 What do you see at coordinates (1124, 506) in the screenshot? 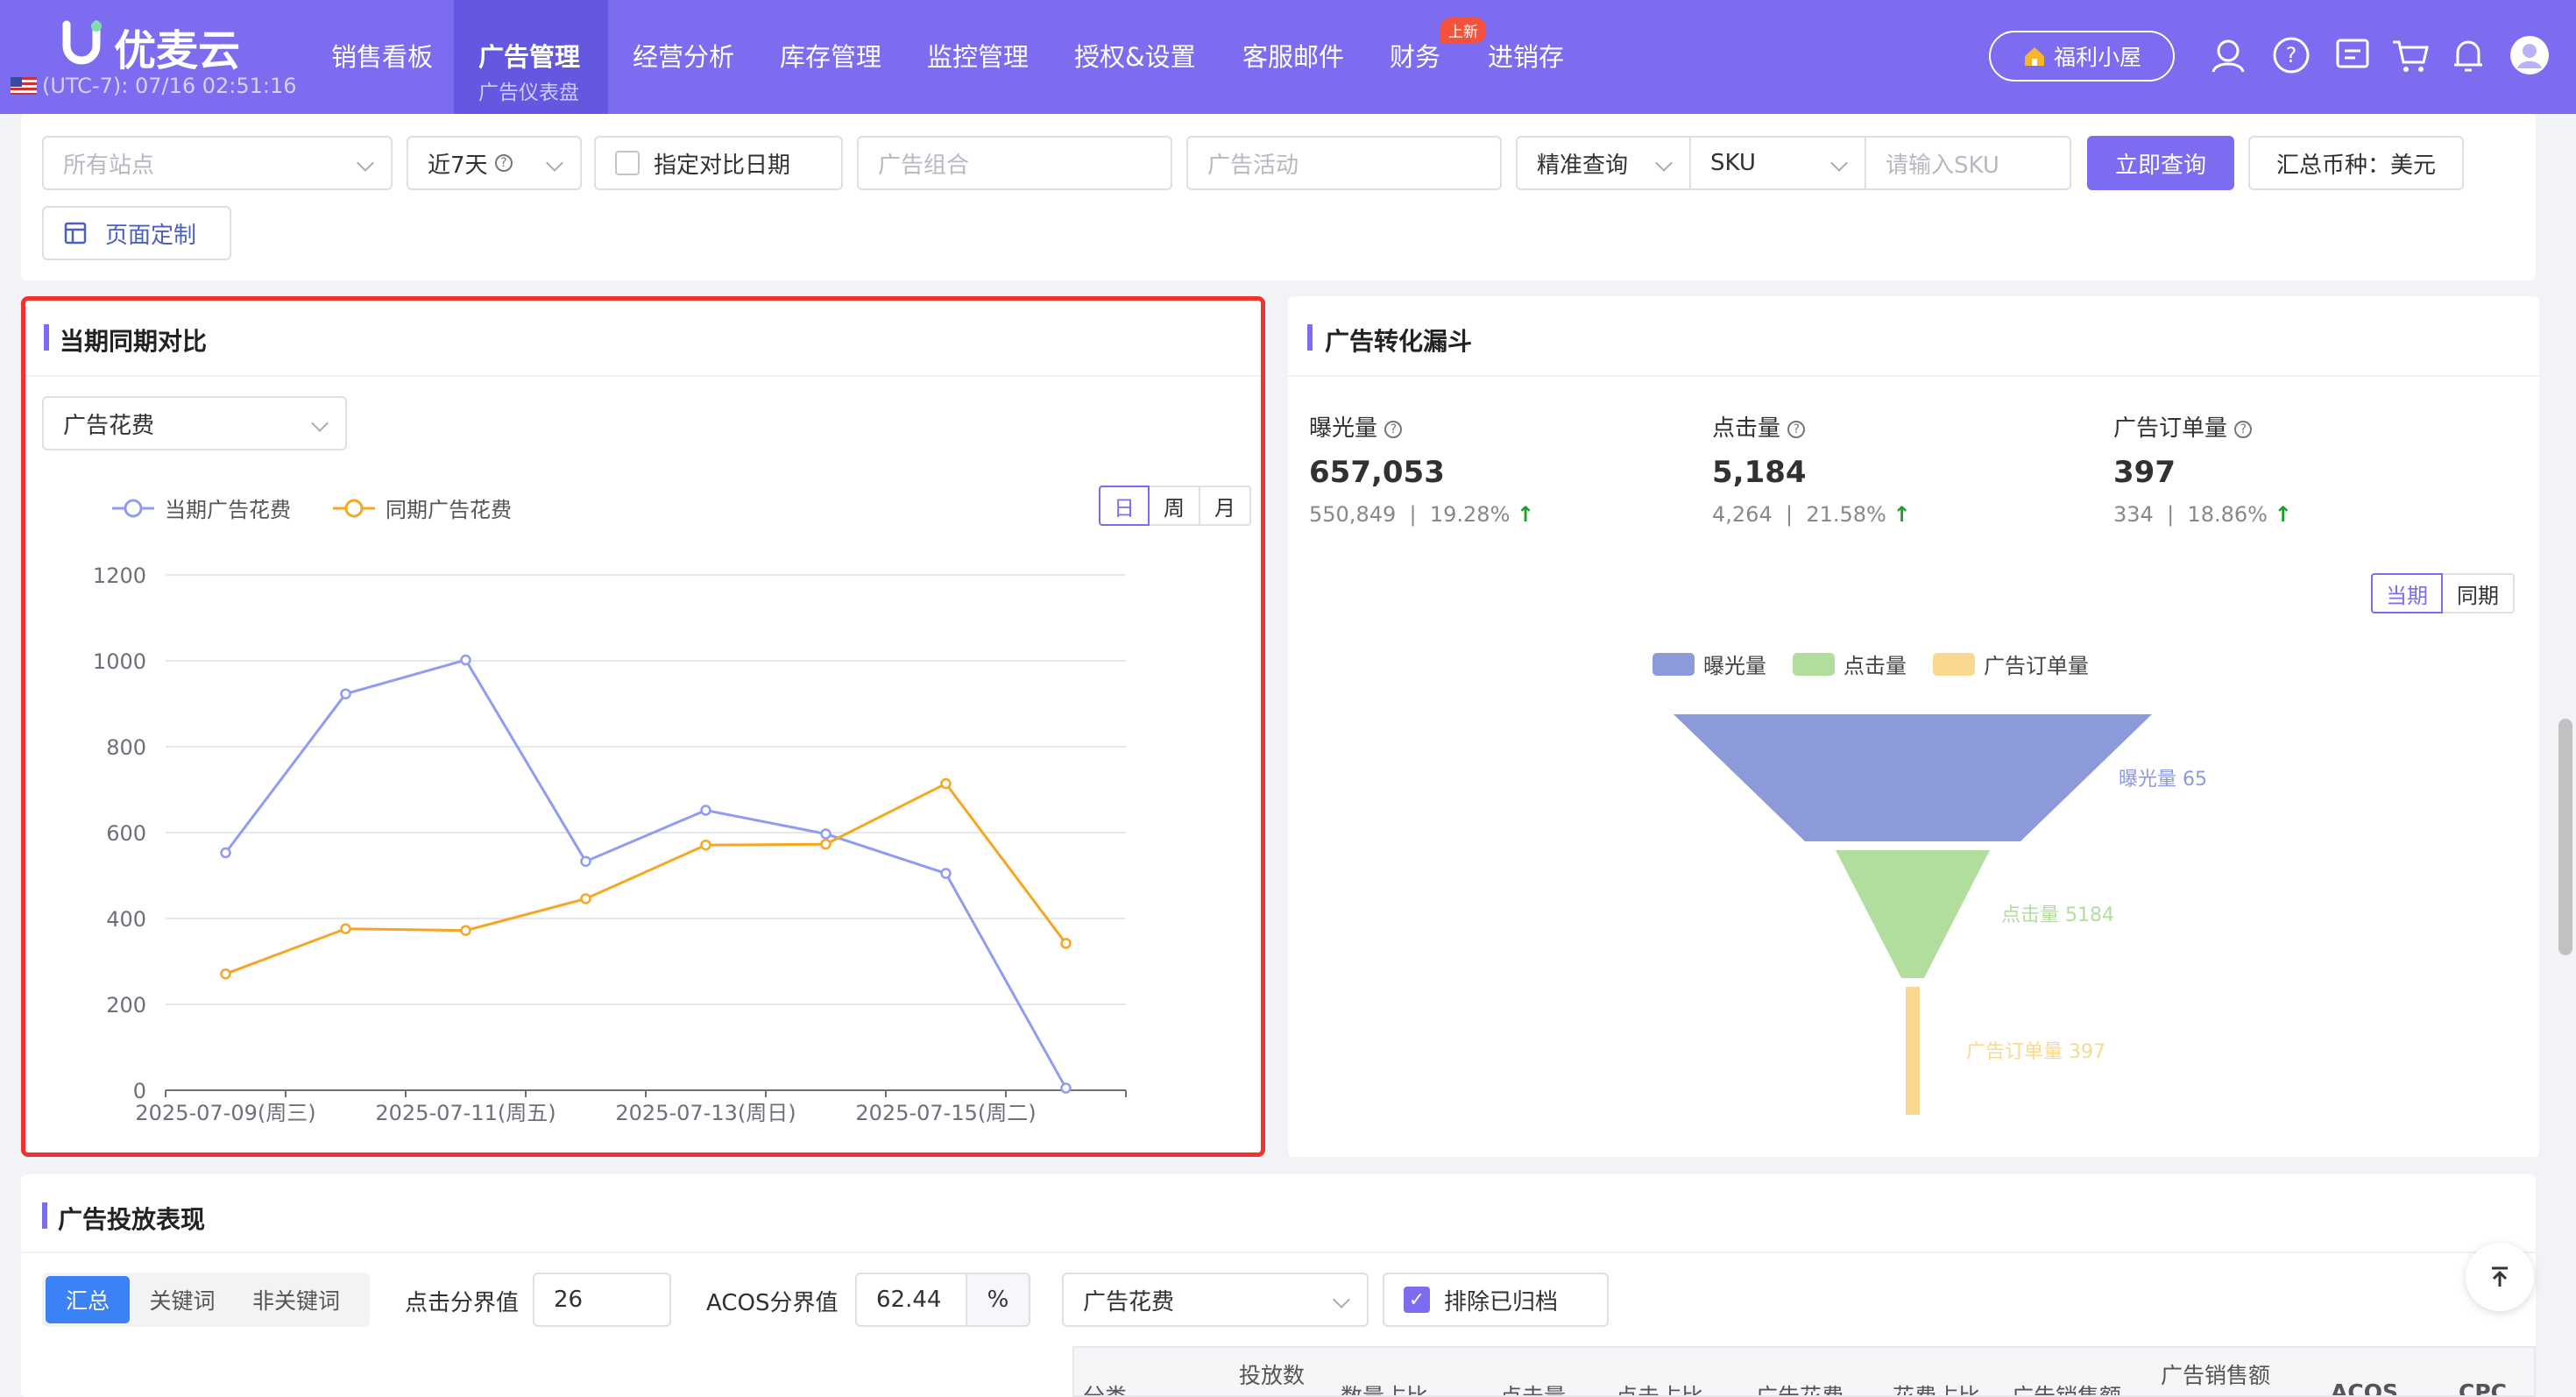
I see `period-day-button: 日` at bounding box center [1124, 506].